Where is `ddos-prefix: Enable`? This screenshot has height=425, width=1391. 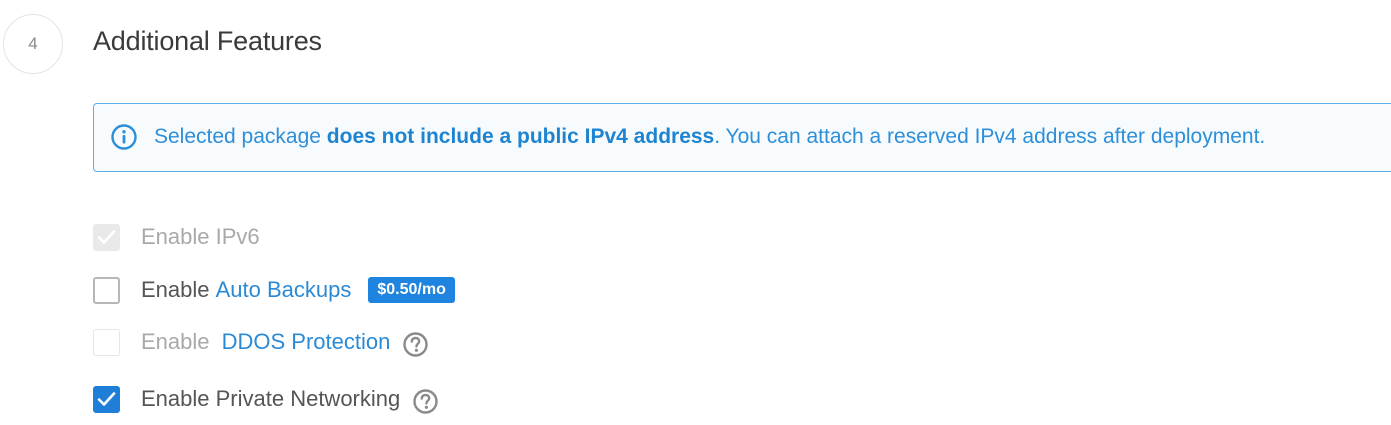
ddos-prefix: Enable is located at coordinates (178, 341).